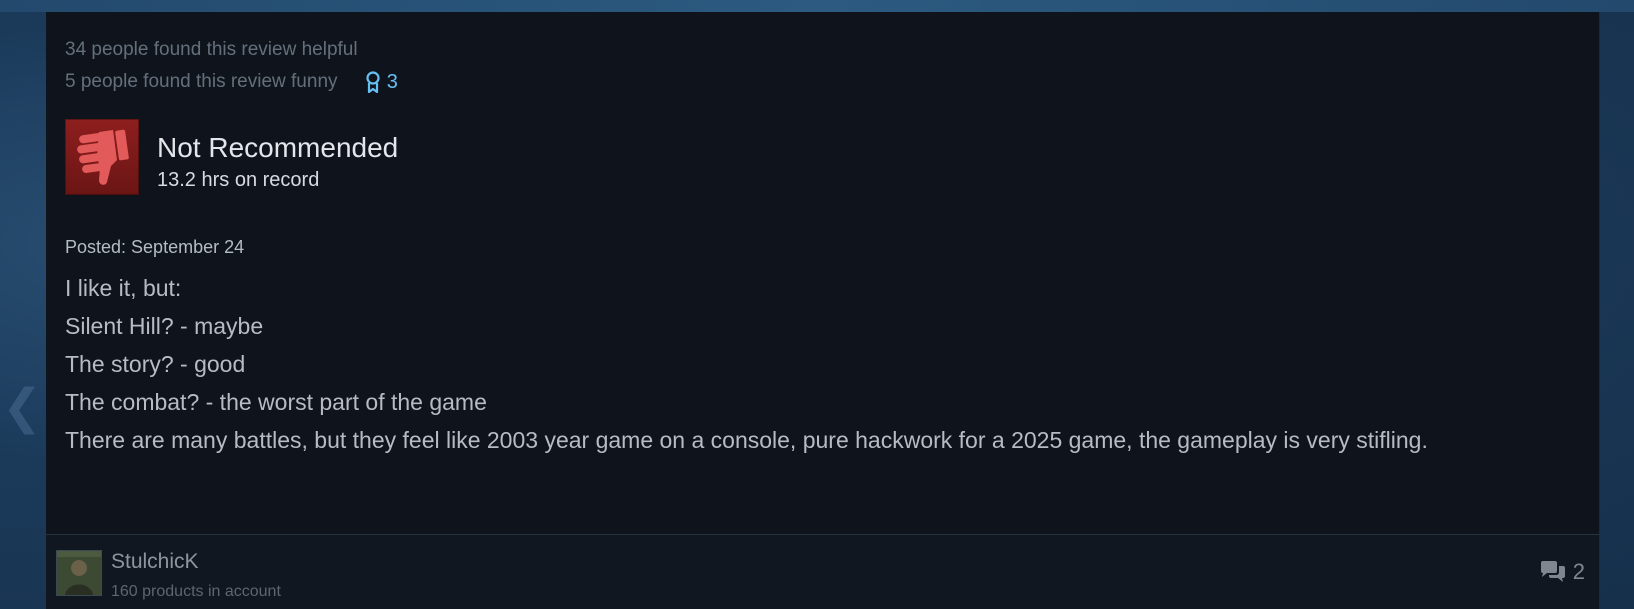 The image size is (1634, 609). What do you see at coordinates (155, 247) in the screenshot?
I see `posted-date: Posted: September 24` at bounding box center [155, 247].